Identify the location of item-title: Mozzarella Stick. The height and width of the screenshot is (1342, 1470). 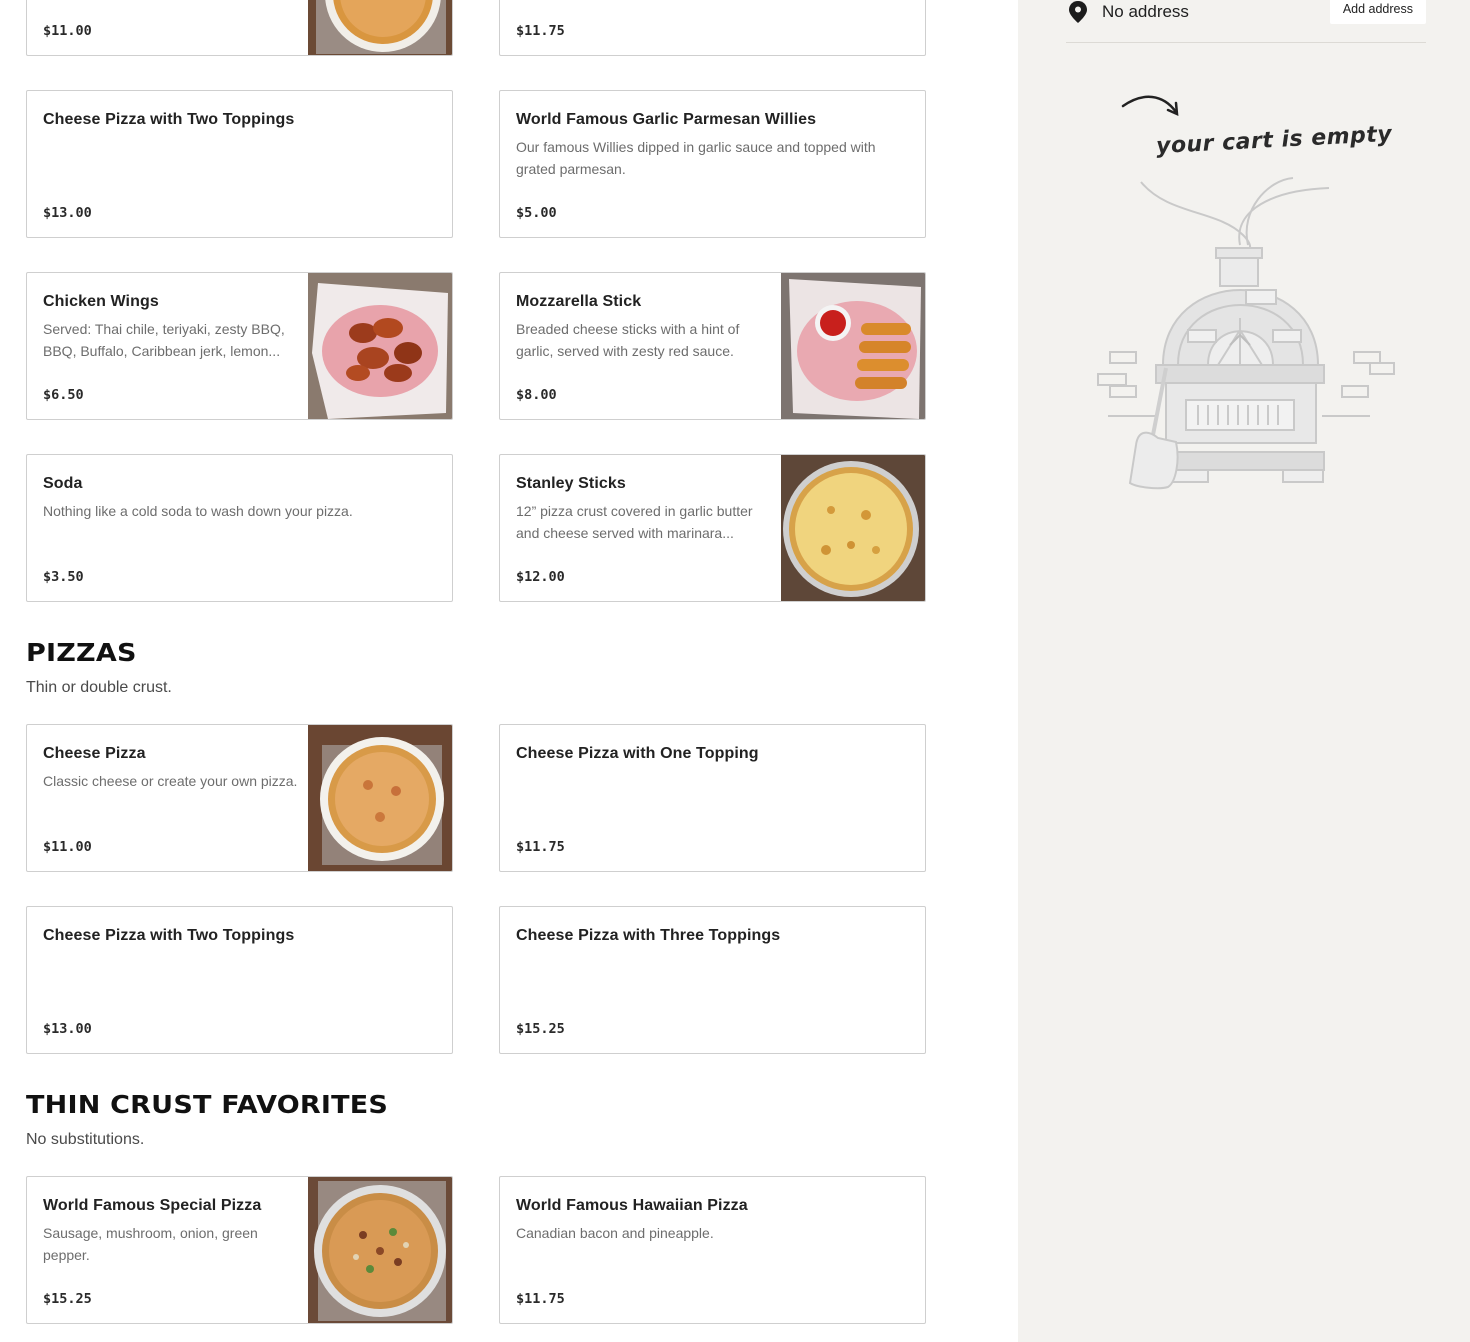
(579, 301).